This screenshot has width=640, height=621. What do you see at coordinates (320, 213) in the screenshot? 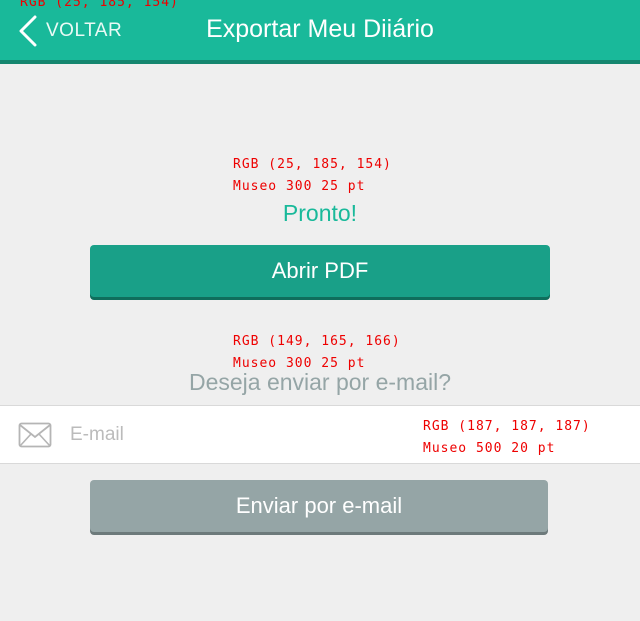
I see `ready-message: Pronto!` at bounding box center [320, 213].